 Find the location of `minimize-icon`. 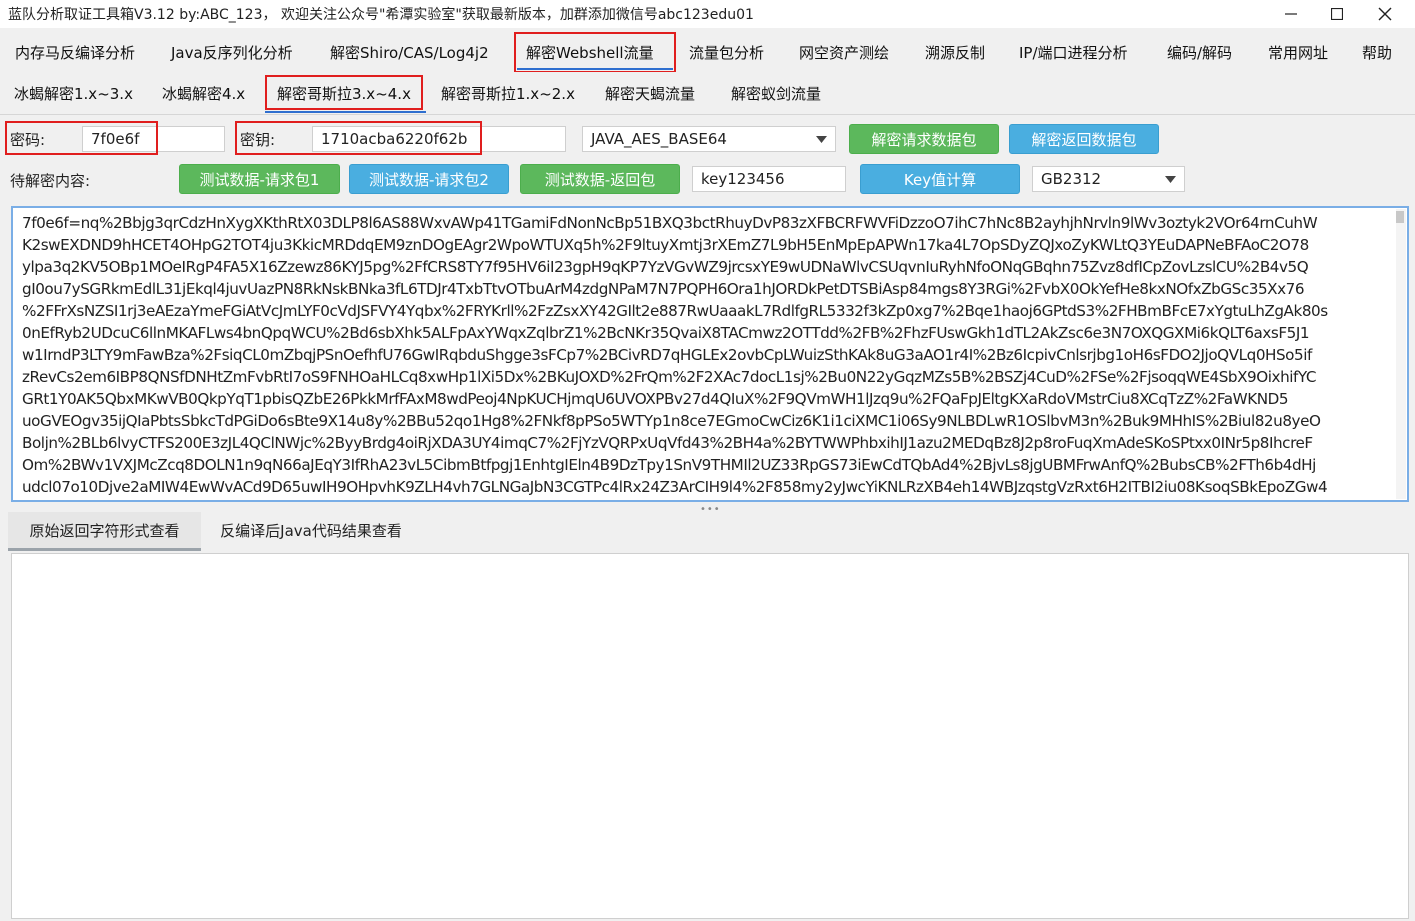

minimize-icon is located at coordinates (1291, 14).